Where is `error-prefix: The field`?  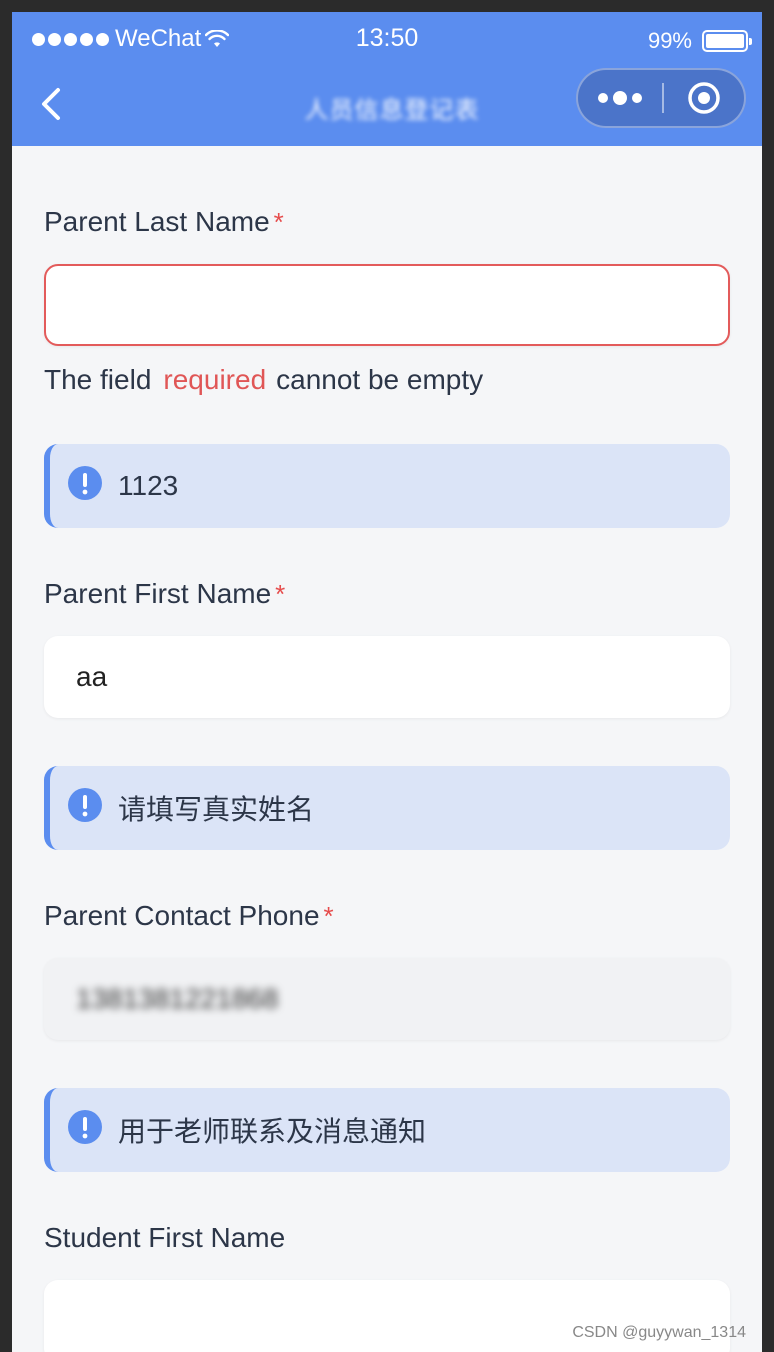
error-prefix: The field is located at coordinates (98, 379).